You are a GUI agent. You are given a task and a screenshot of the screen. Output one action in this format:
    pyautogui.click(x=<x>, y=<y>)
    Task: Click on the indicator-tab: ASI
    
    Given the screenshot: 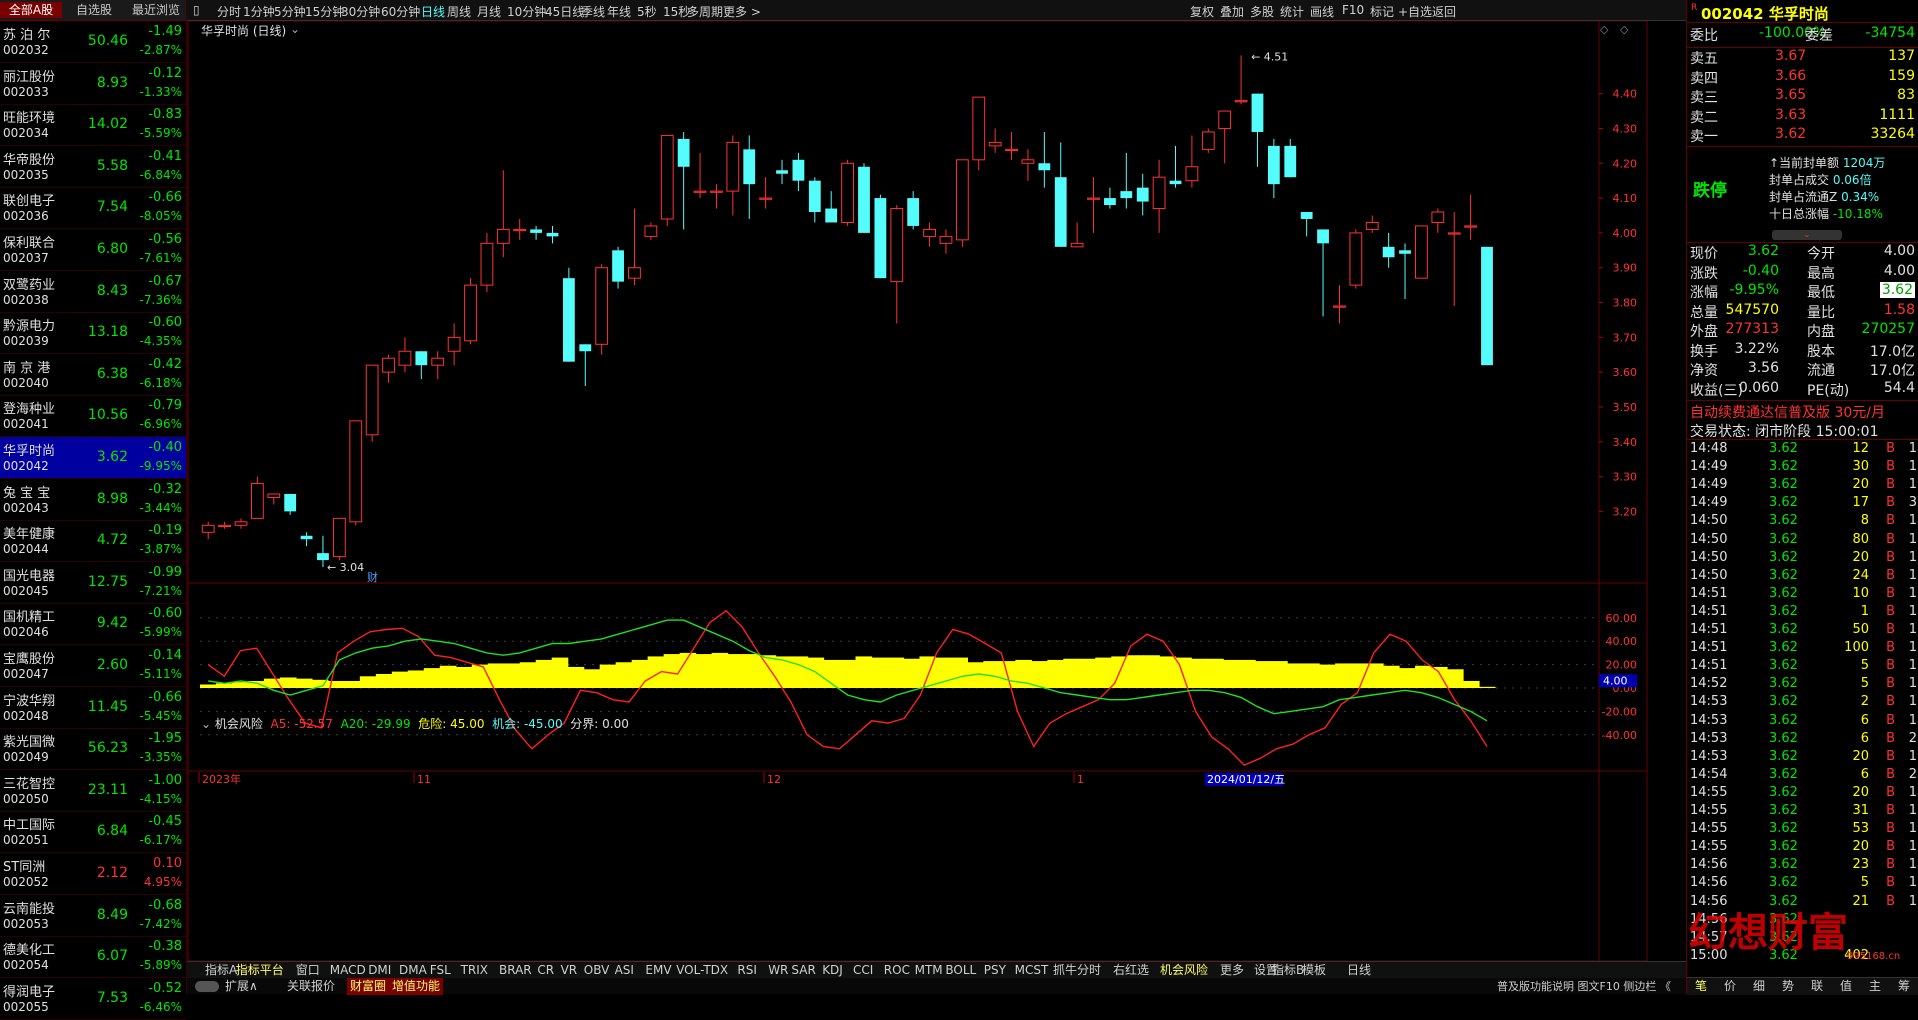 What is the action you would take?
    pyautogui.click(x=624, y=970)
    